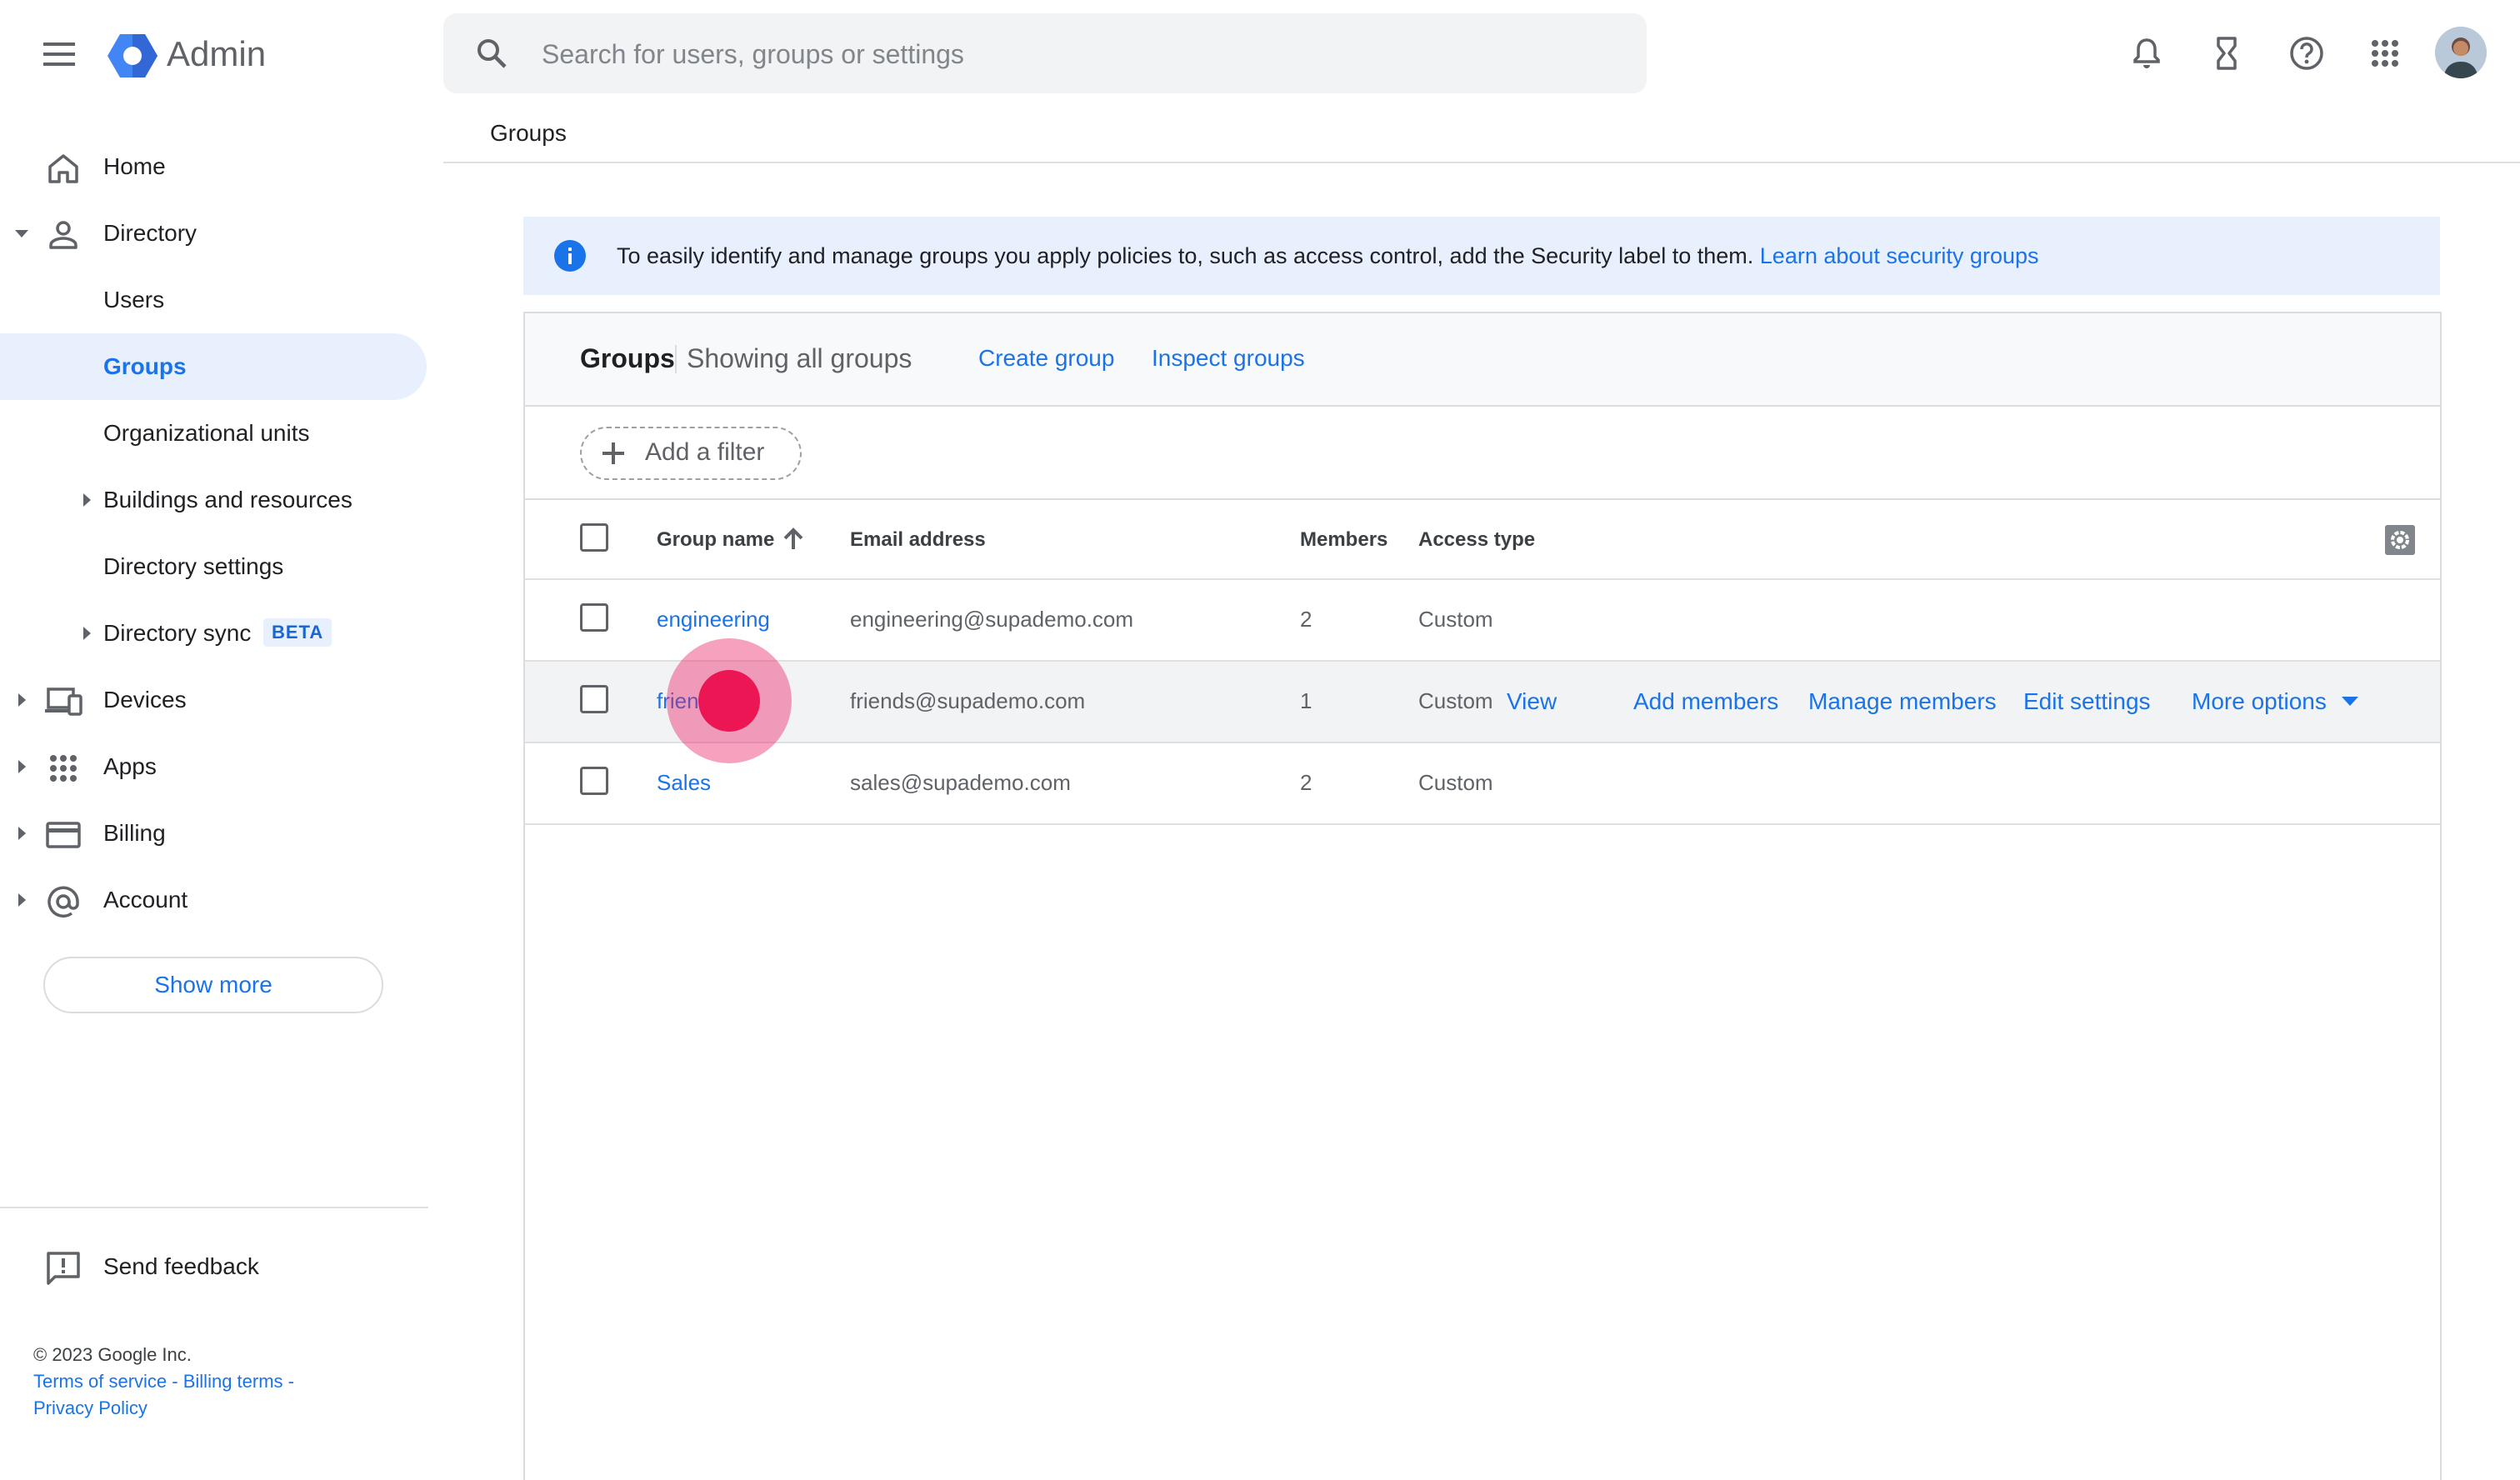 This screenshot has height=1480, width=2520. Describe the element at coordinates (214, 166) in the screenshot. I see `sidebar-item-home: Home` at that location.